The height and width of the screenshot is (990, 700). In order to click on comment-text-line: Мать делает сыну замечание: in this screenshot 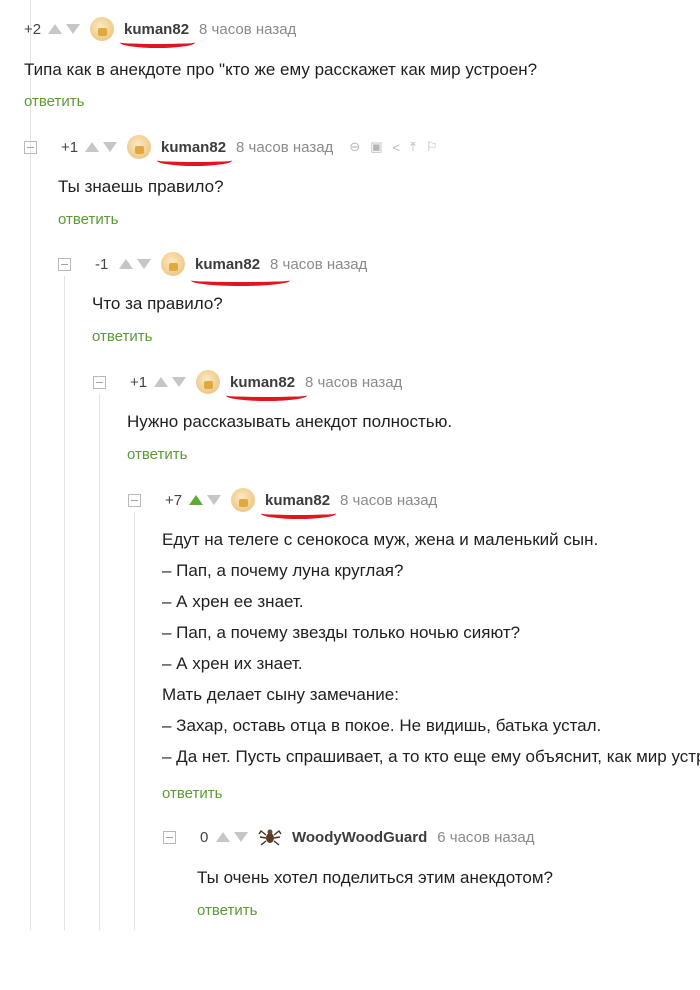, I will do `click(280, 694)`.